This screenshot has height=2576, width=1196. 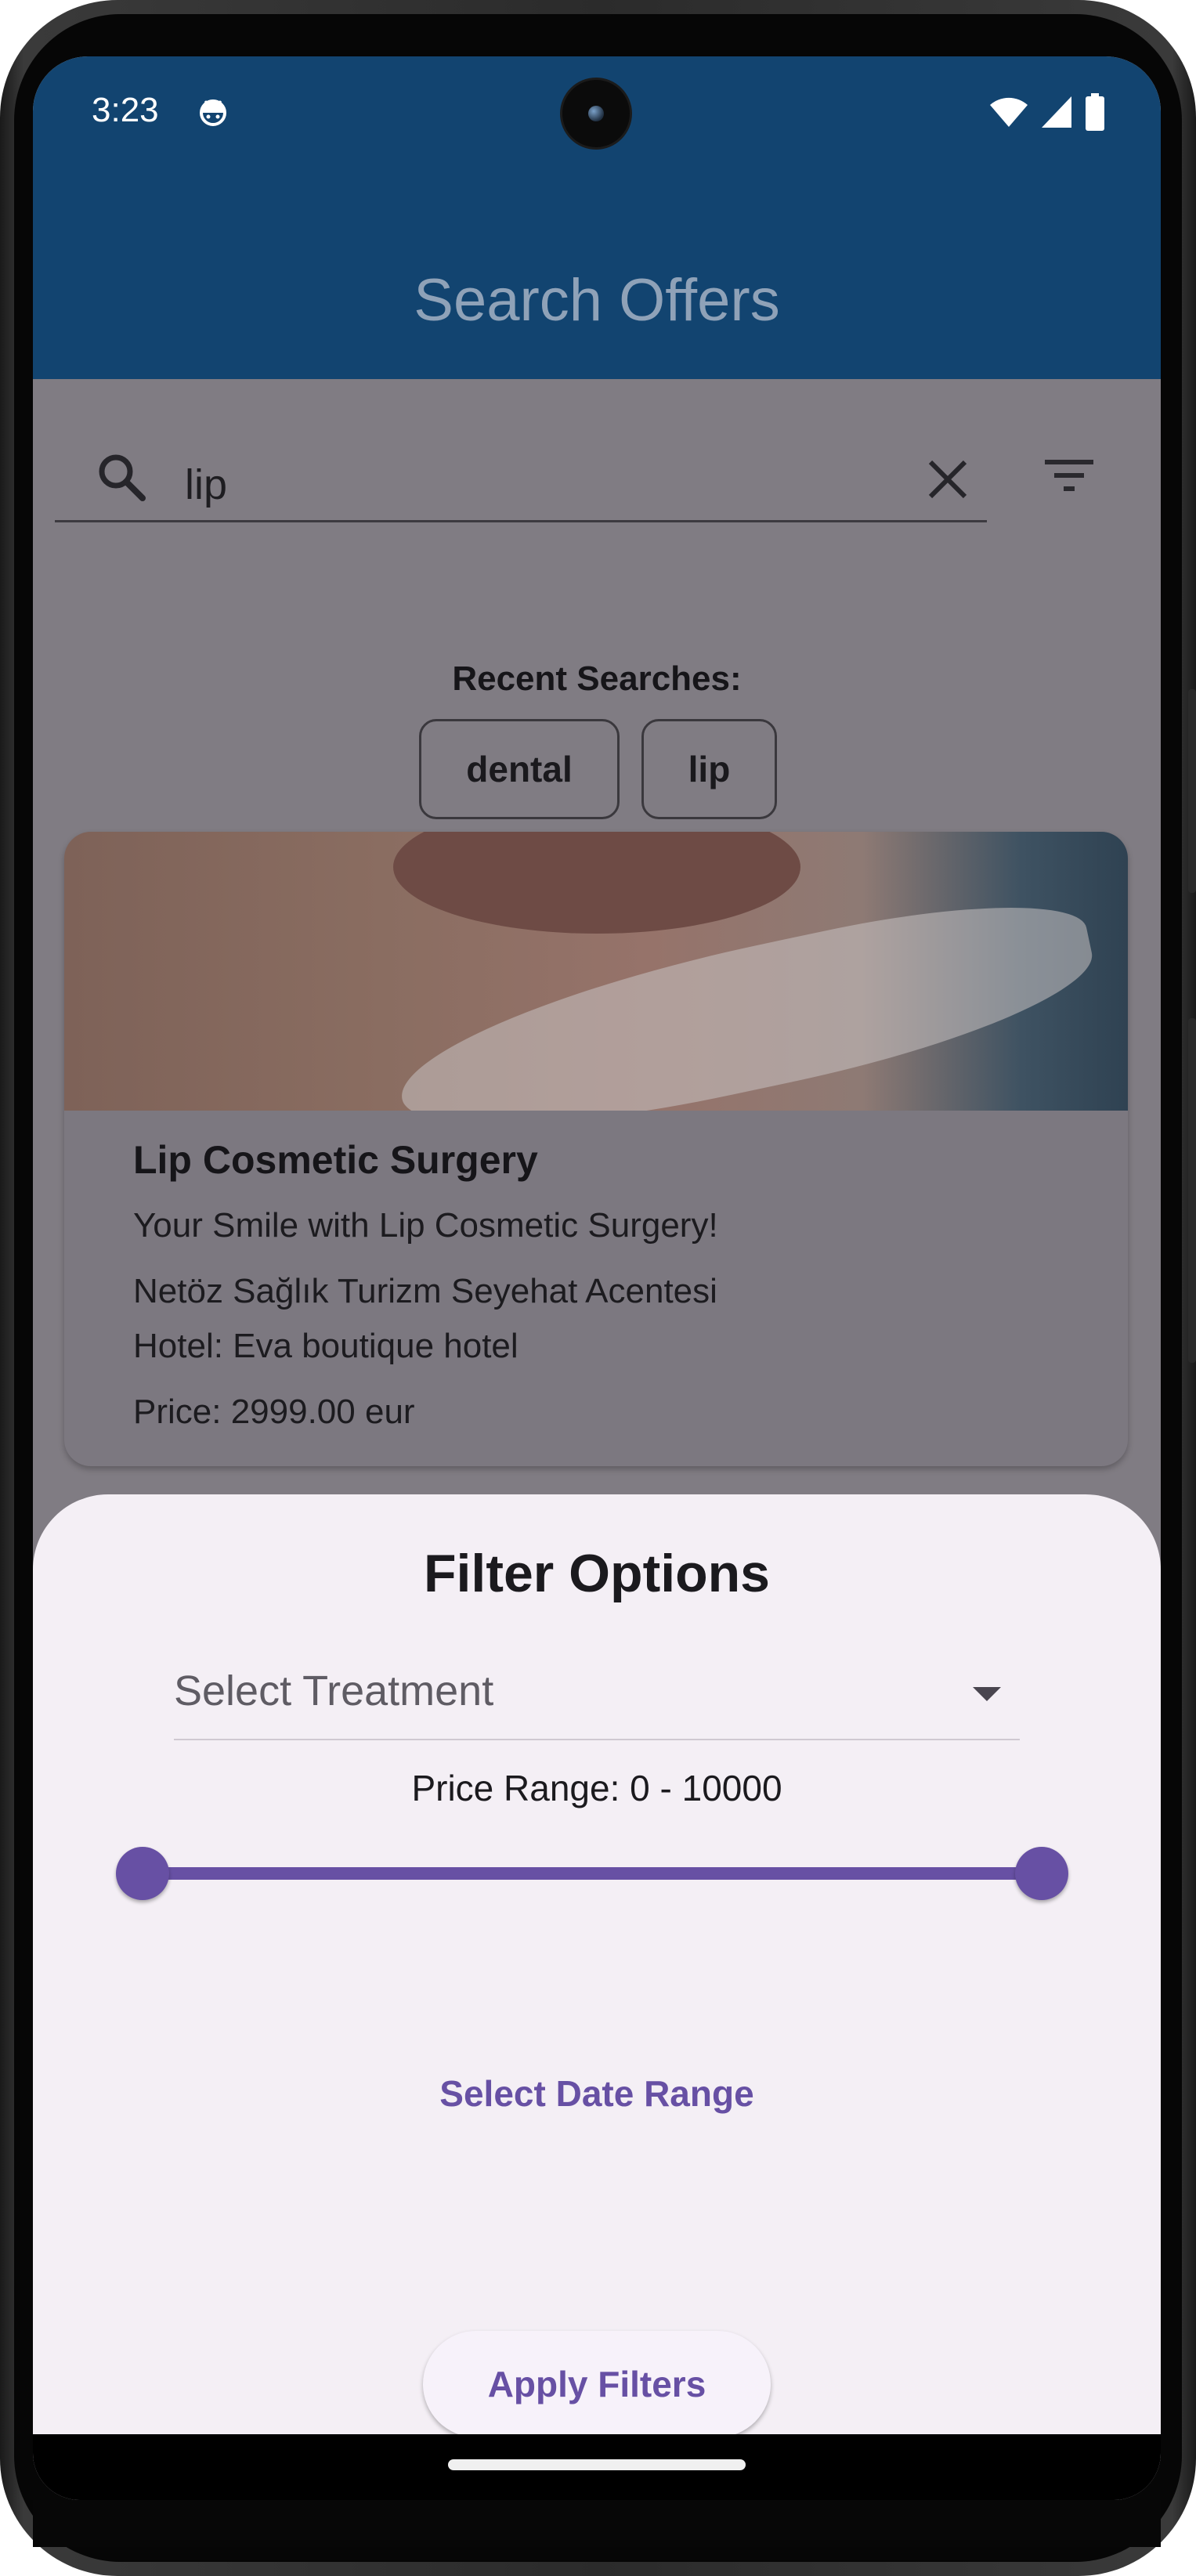 What do you see at coordinates (947, 479) in the screenshot?
I see `close-icon` at bounding box center [947, 479].